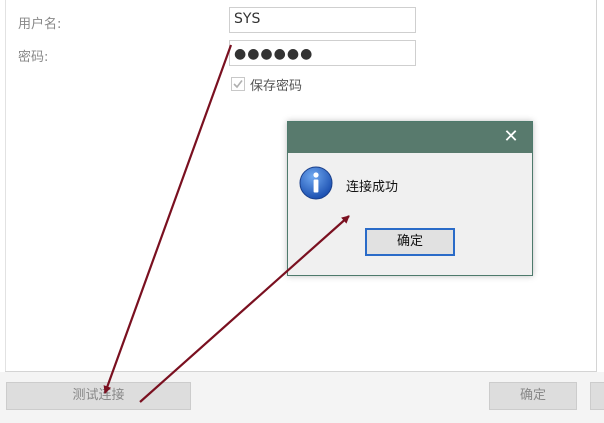 Image resolution: width=604 pixels, height=423 pixels. I want to click on password-label: 密码:, so click(33, 57).